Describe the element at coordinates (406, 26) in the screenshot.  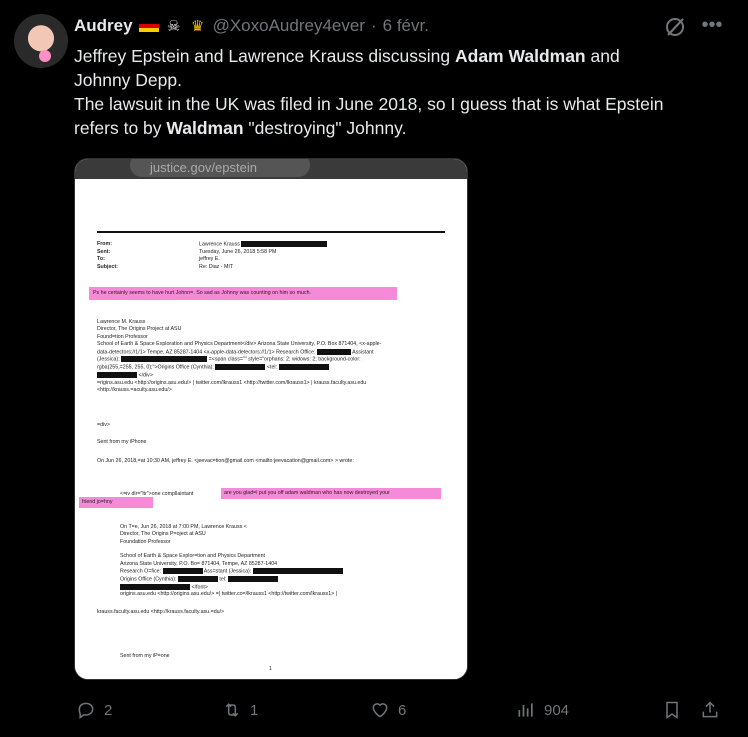
I see `tweet-date: 6 févr.` at that location.